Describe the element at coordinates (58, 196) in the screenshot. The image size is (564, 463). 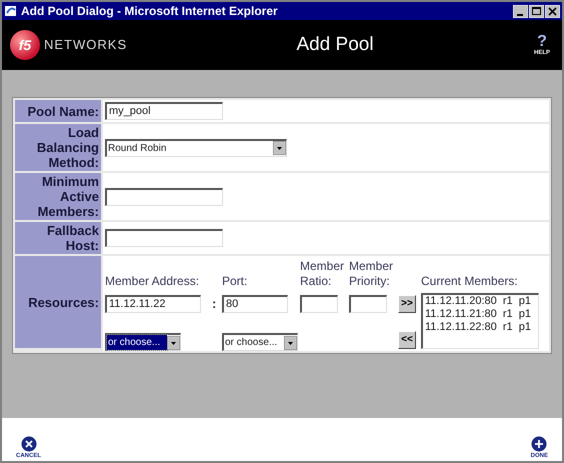
I see `field-label: Minimum Active Members:` at that location.